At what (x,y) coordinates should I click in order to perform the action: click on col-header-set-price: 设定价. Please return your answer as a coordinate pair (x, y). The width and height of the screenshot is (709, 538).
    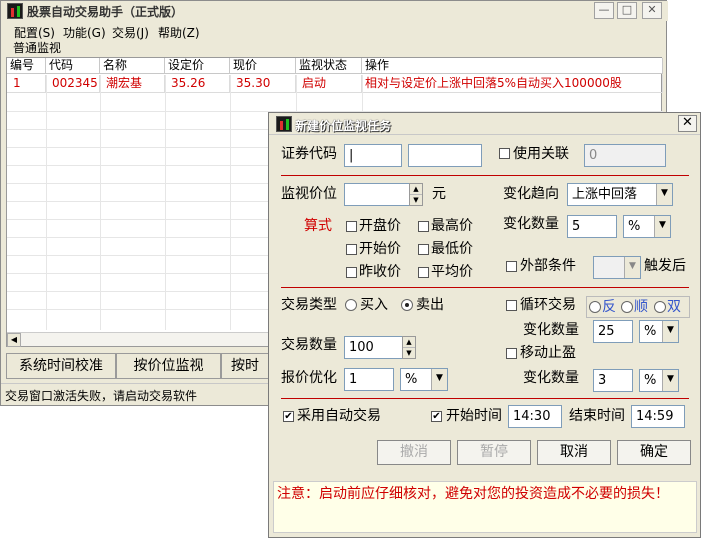
    Looking at the image, I should click on (197, 66).